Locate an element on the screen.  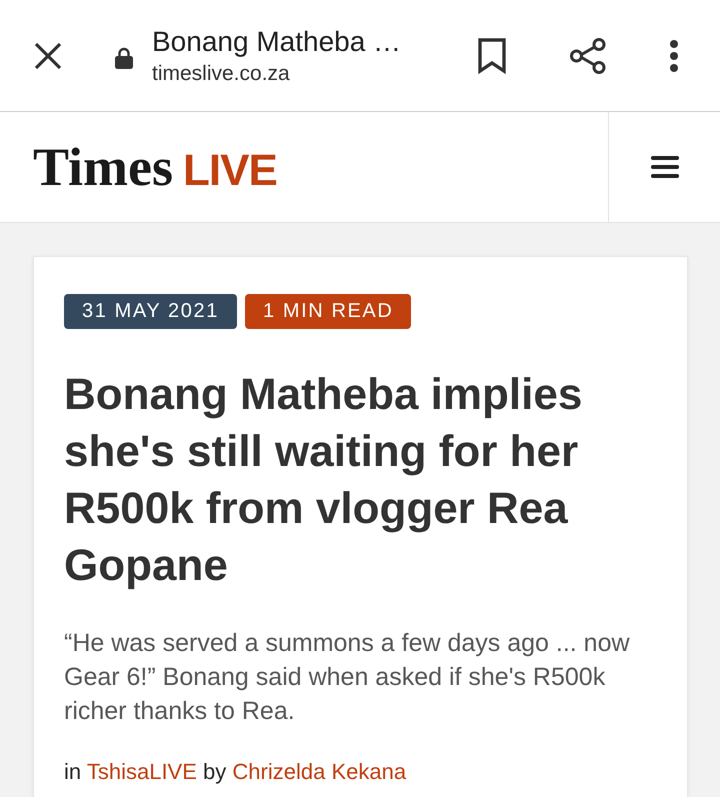
date-badge: 31 MAY 2021 is located at coordinates (150, 311).